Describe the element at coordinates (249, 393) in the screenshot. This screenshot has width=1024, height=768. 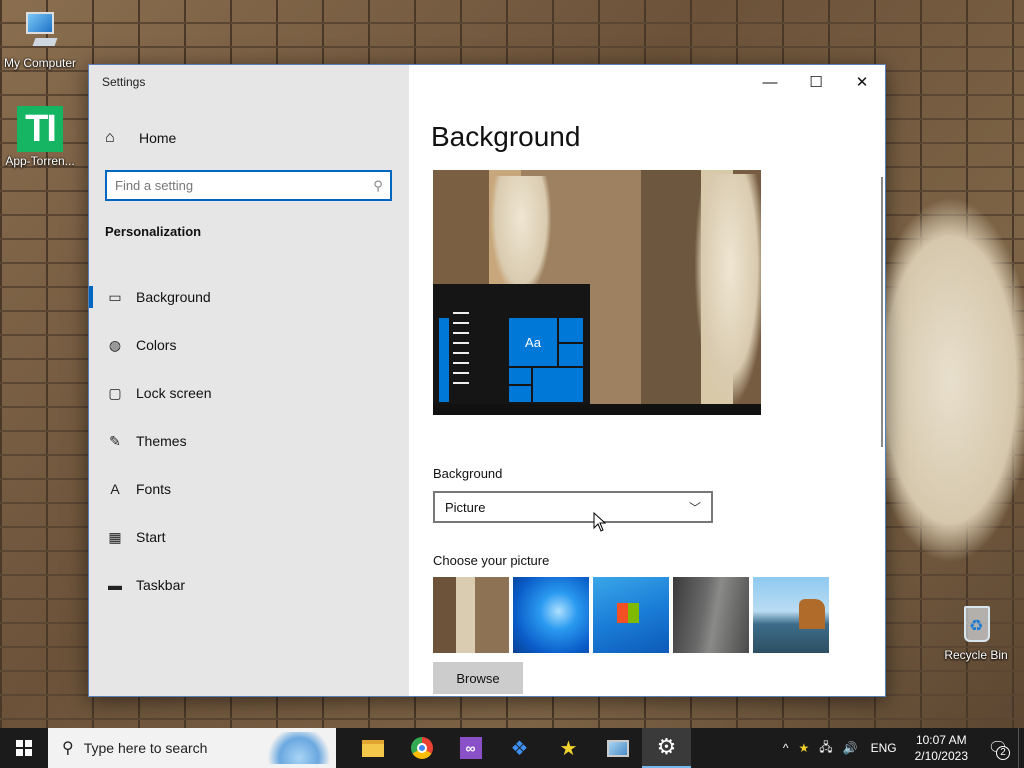
I see `sidebar-item-lock-screen: ▢ Lock screen` at that location.